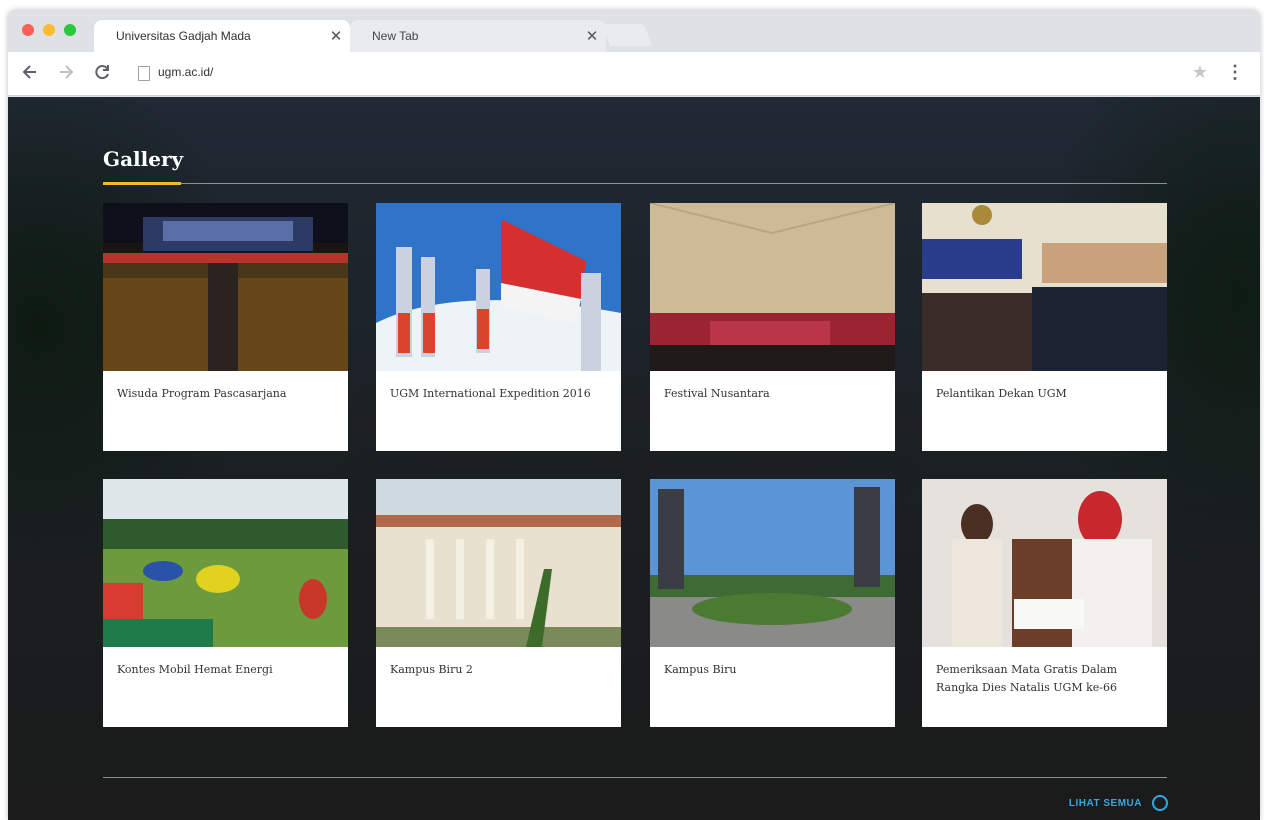 The image size is (1264, 820). Describe the element at coordinates (142, 183) in the screenshot. I see `title-accent-bar` at that location.